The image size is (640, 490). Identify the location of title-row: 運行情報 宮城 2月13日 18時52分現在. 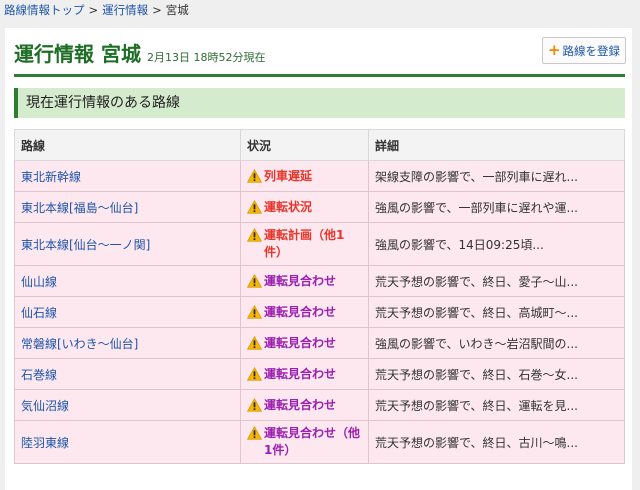
(140, 52).